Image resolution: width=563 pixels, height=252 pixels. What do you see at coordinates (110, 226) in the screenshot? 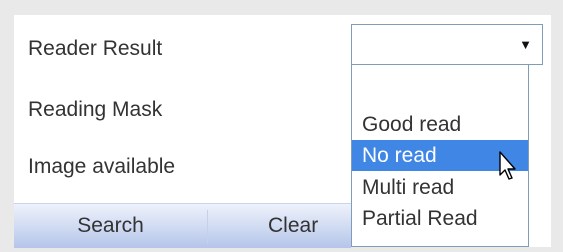
I see `search-button: Search` at bounding box center [110, 226].